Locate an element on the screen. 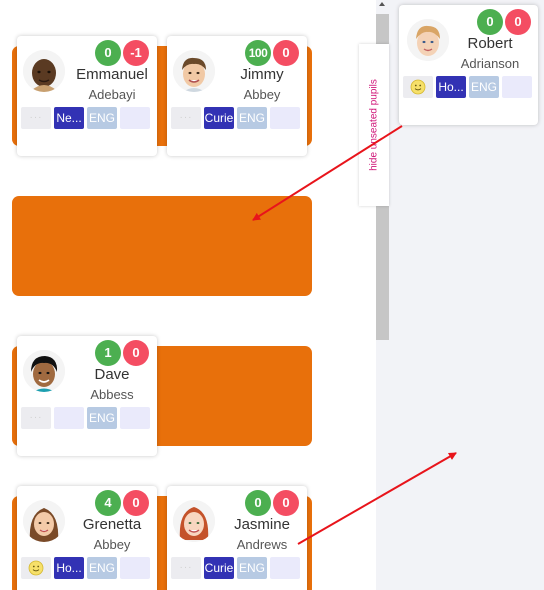 This screenshot has width=544, height=590. pupil-card: Grenetta Abbey 4 0 Ho... ENG is located at coordinates (87, 538).